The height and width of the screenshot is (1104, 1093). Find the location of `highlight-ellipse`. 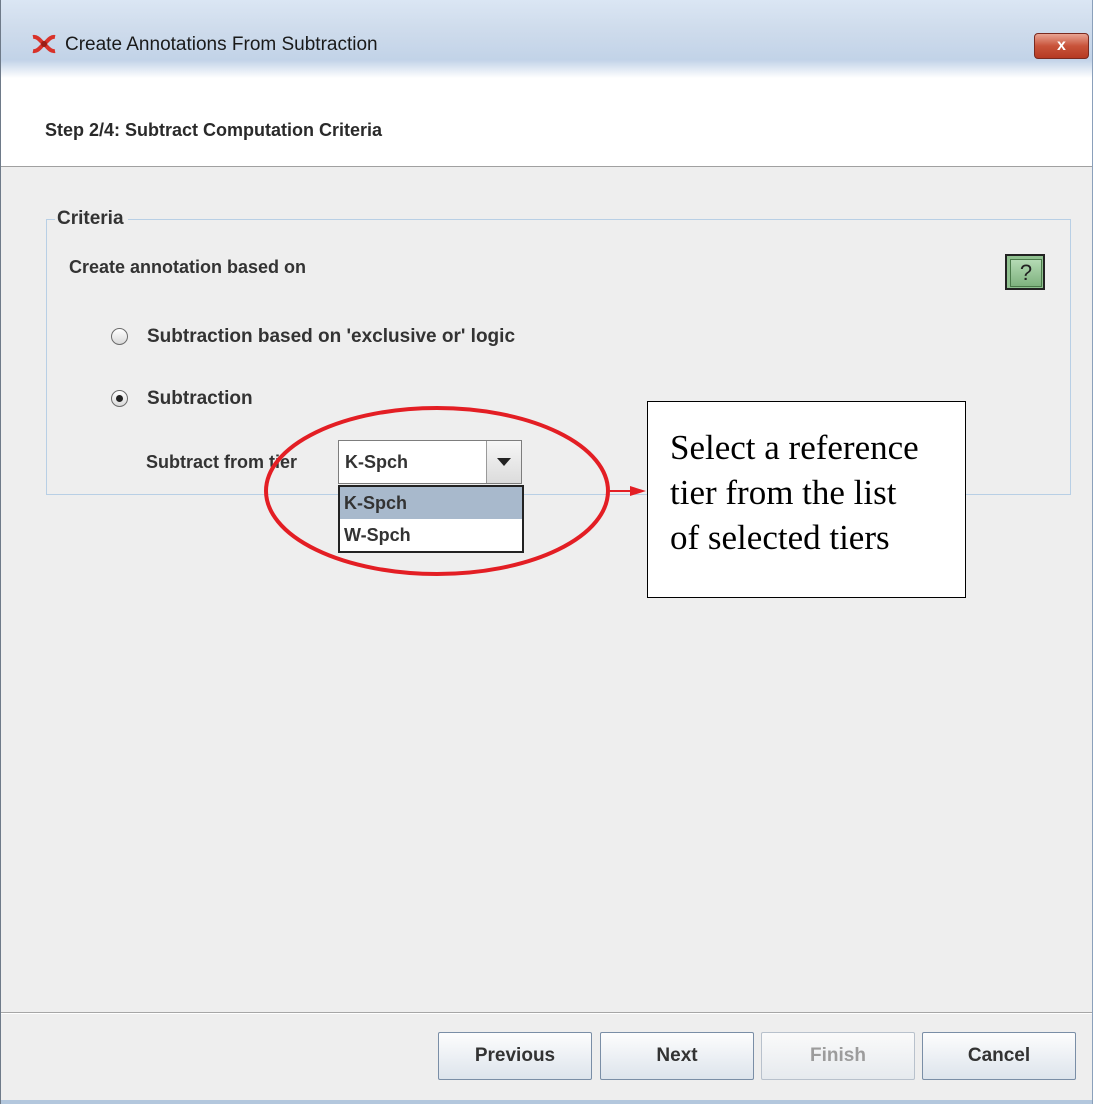

highlight-ellipse is located at coordinates (437, 491).